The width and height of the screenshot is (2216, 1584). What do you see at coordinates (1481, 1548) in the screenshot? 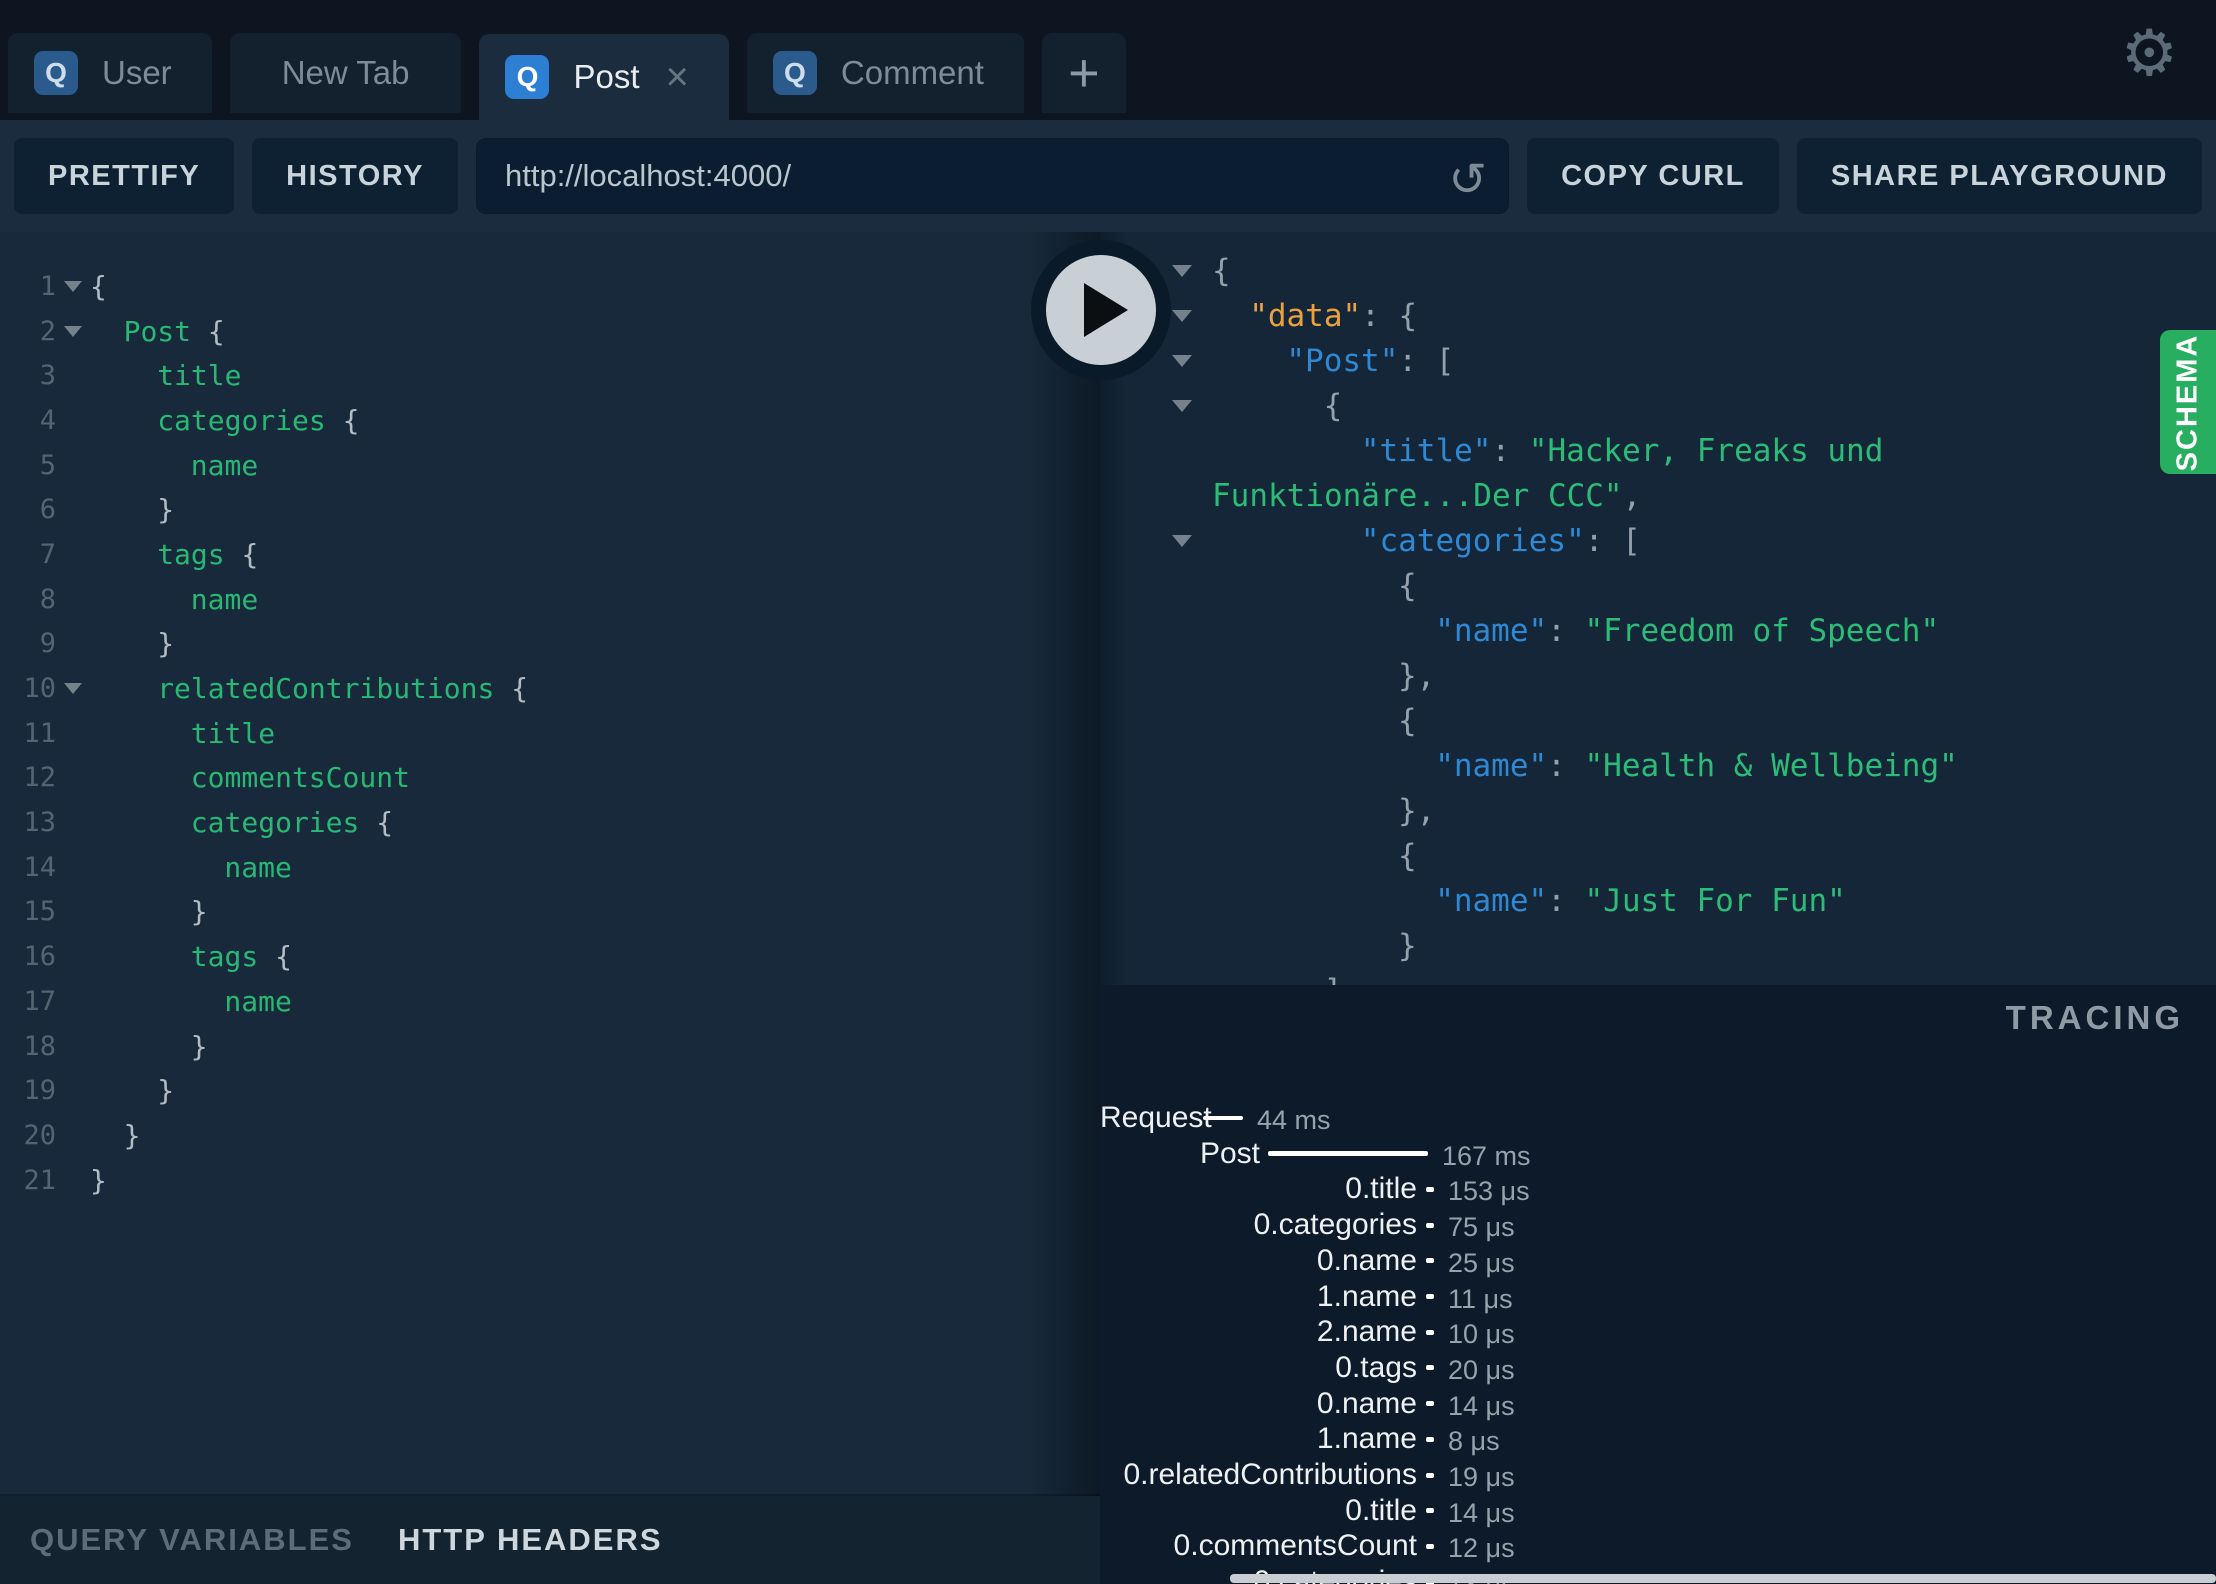
I see `tracing-row-time: 12 μs` at bounding box center [1481, 1548].